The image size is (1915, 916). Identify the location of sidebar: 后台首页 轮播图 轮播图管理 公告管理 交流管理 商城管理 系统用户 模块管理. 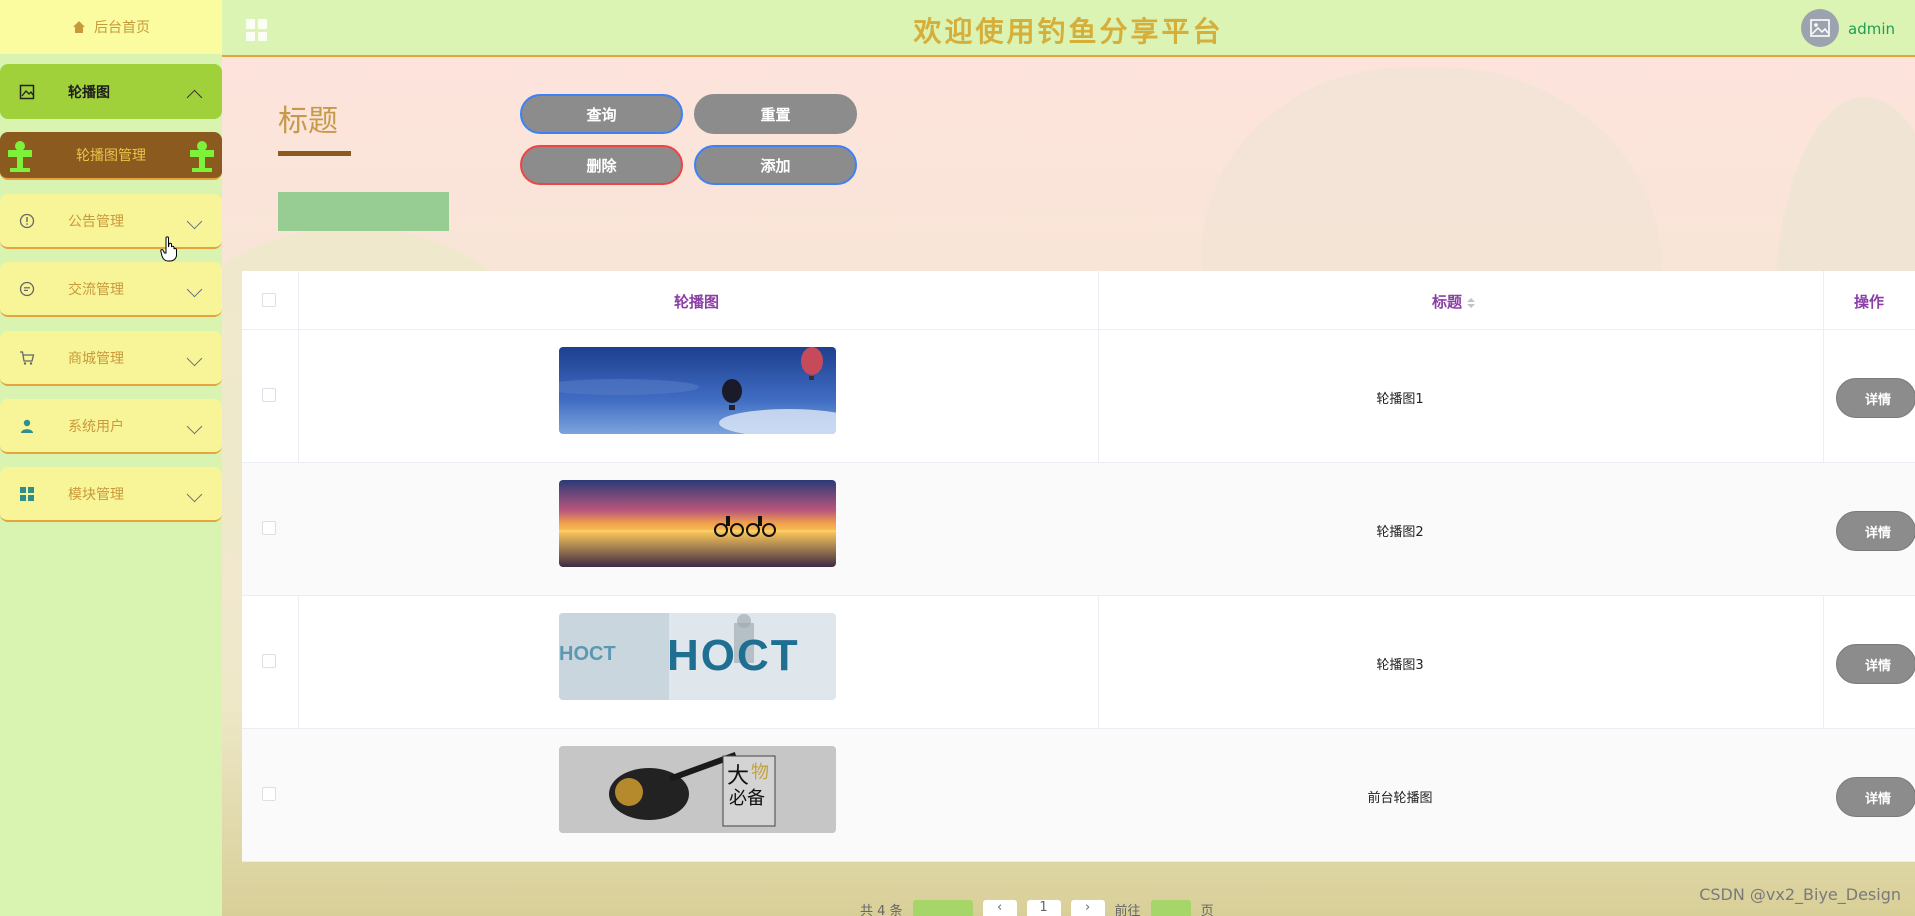
(111, 458).